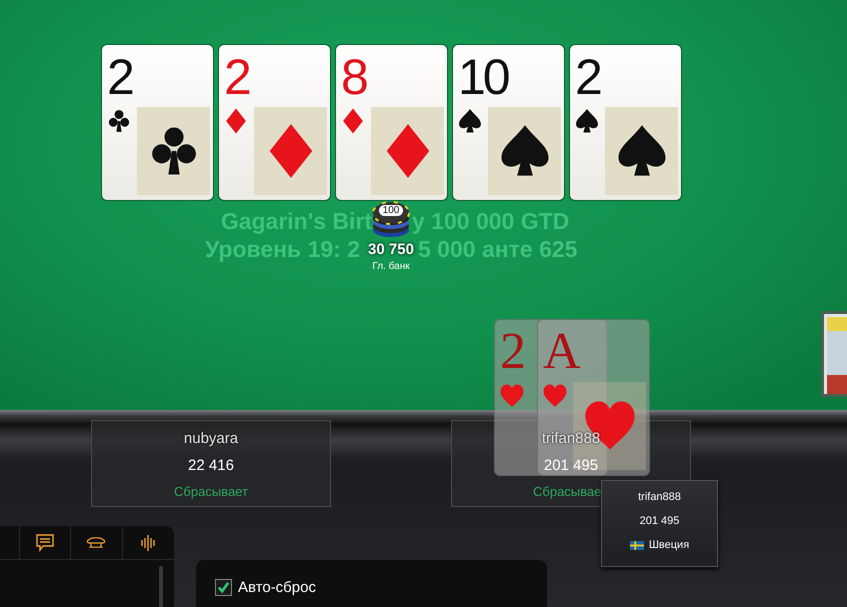  What do you see at coordinates (211, 491) in the screenshot?
I see `player-action: Сбрасывает` at bounding box center [211, 491].